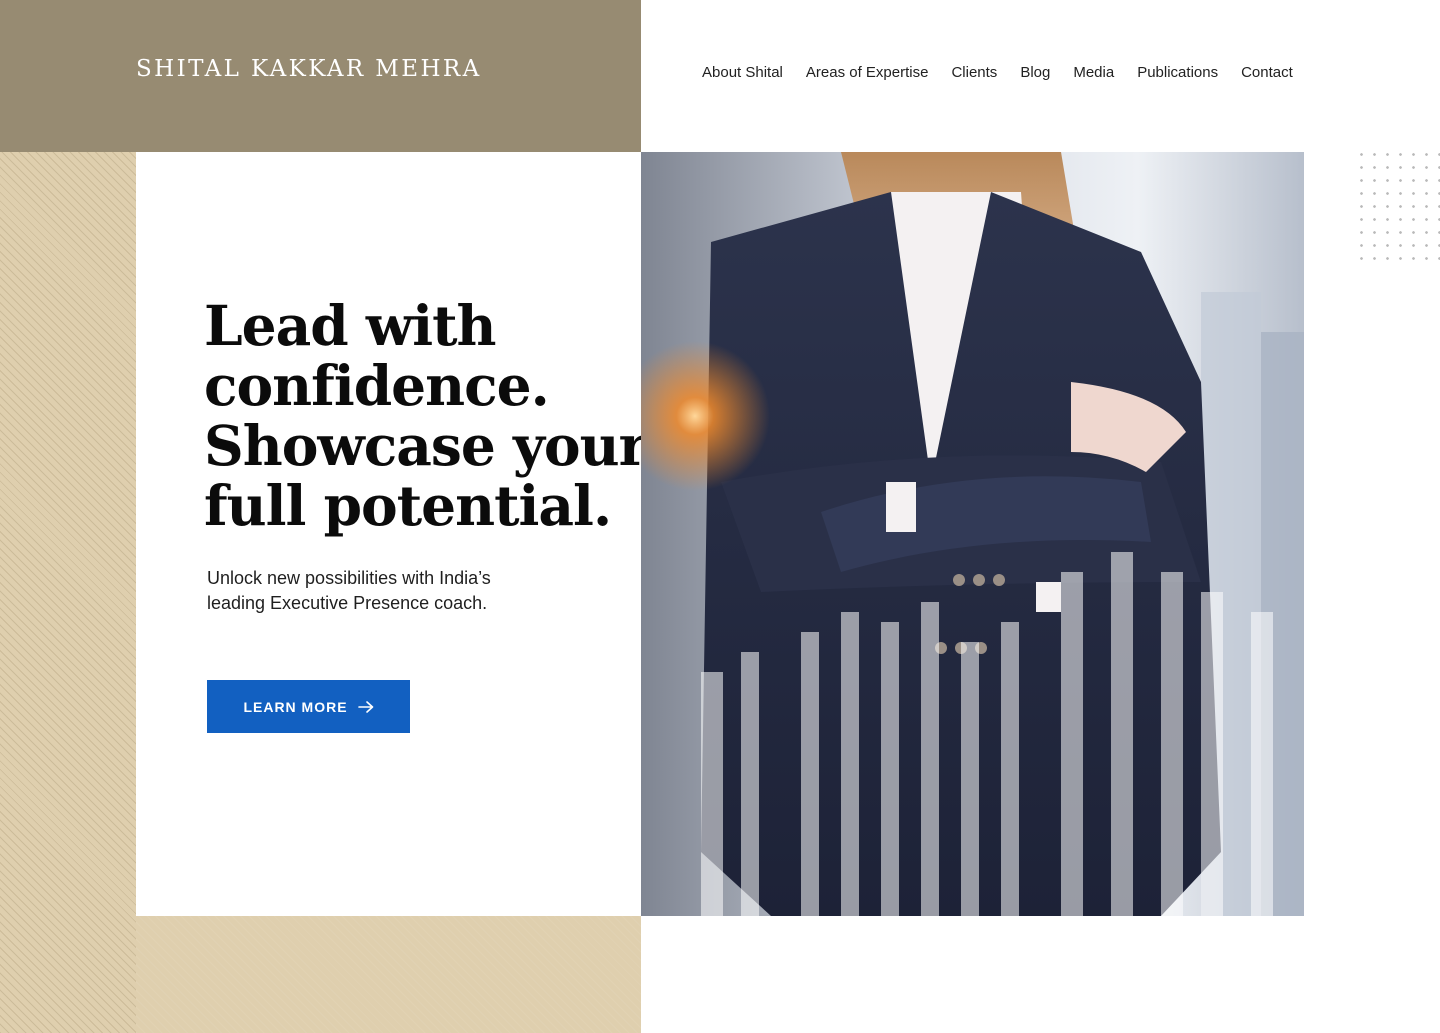 The image size is (1440, 1033). I want to click on arrow-right-icon, so click(365, 706).